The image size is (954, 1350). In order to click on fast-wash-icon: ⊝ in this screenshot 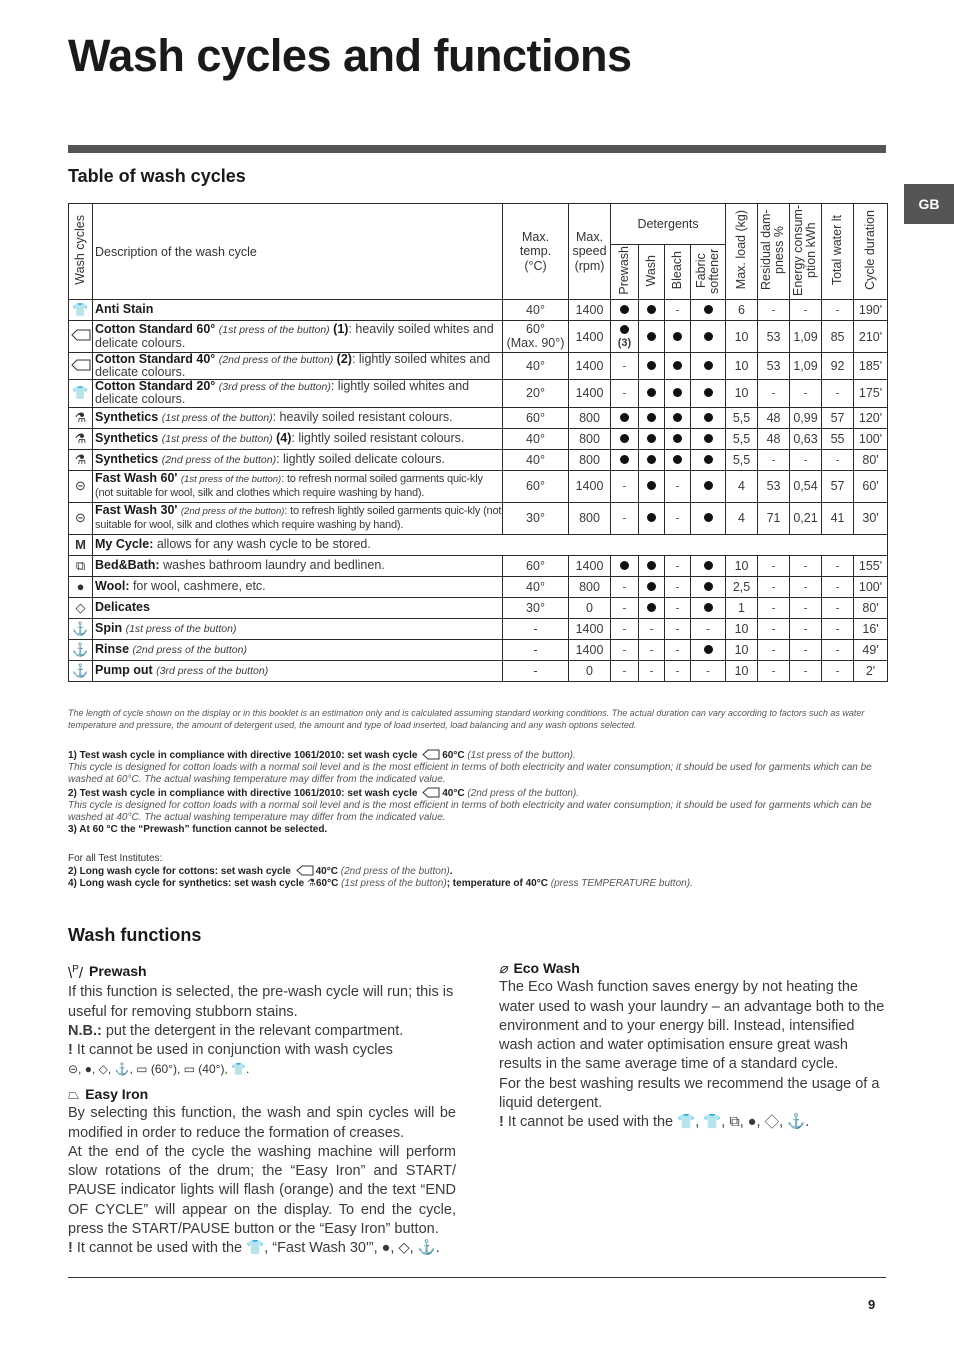, I will do `click(80, 518)`.